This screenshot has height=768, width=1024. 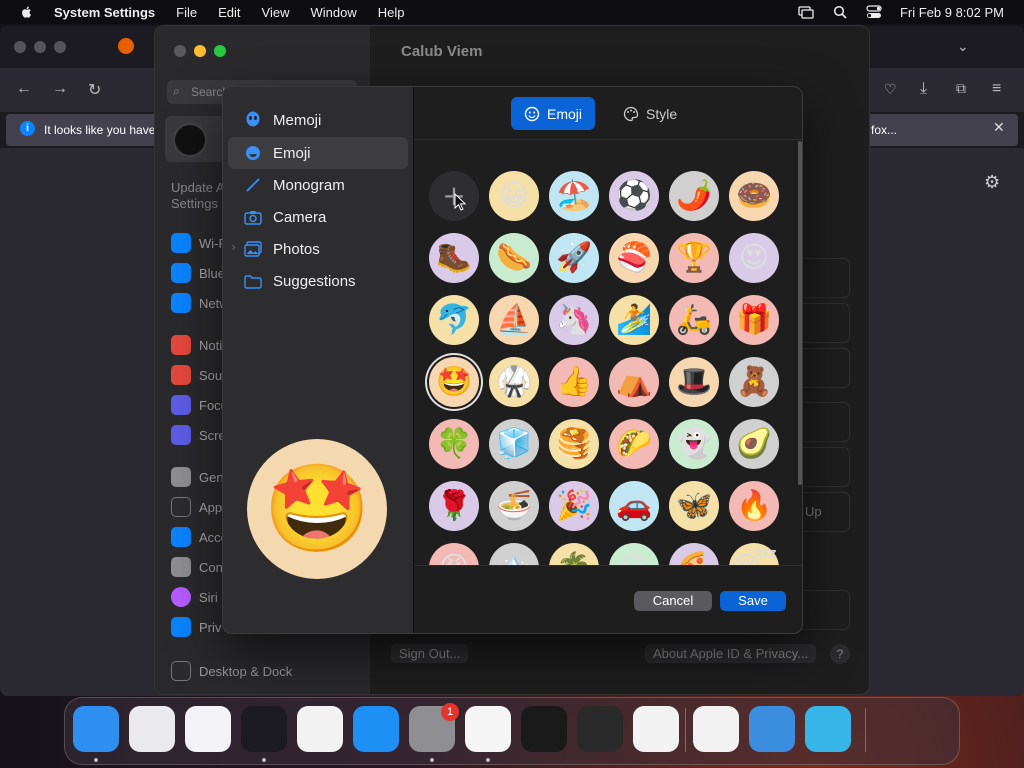 I want to click on emoji-option: 🌹, so click(x=454, y=506).